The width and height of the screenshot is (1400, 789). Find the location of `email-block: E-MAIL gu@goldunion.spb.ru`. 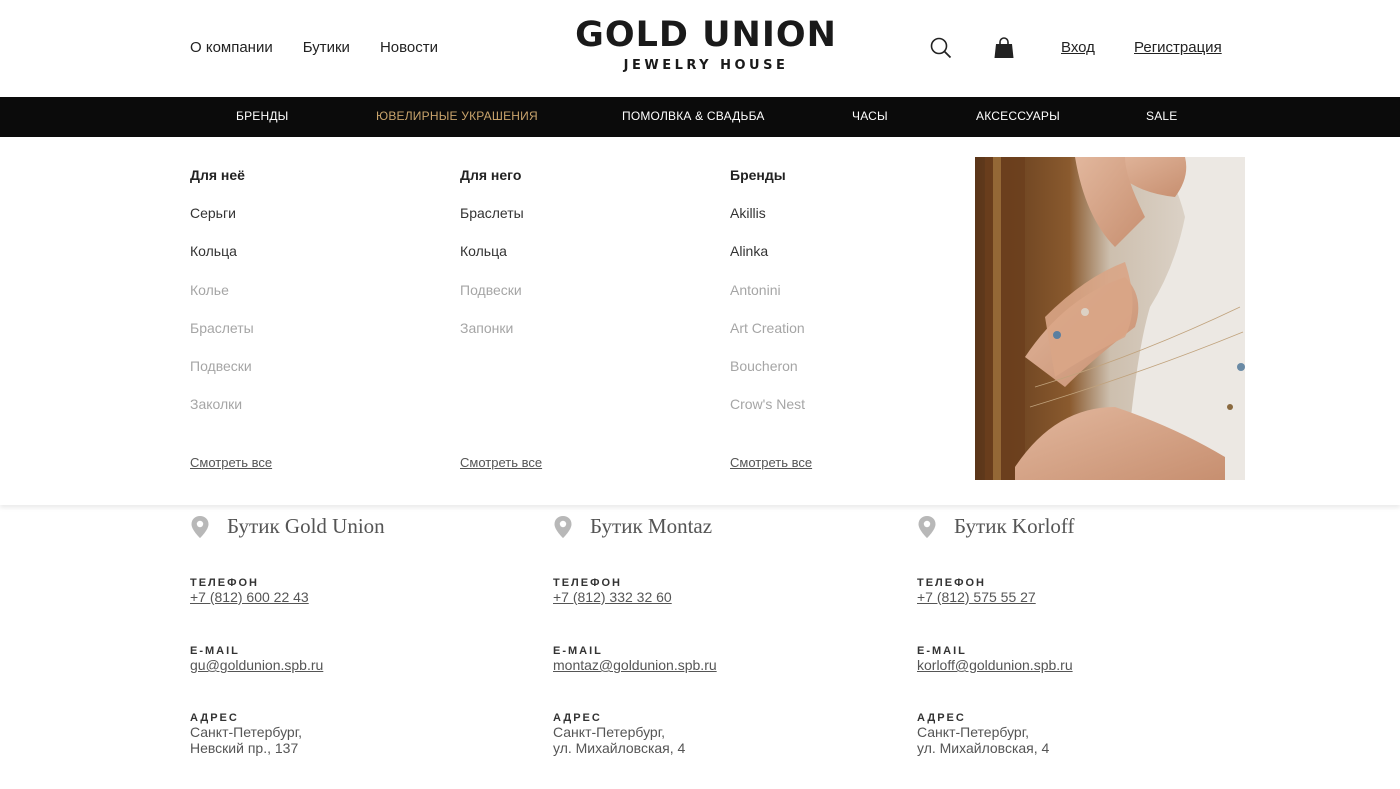

email-block: E-MAIL gu@goldunion.spb.ru is located at coordinates (256, 659).